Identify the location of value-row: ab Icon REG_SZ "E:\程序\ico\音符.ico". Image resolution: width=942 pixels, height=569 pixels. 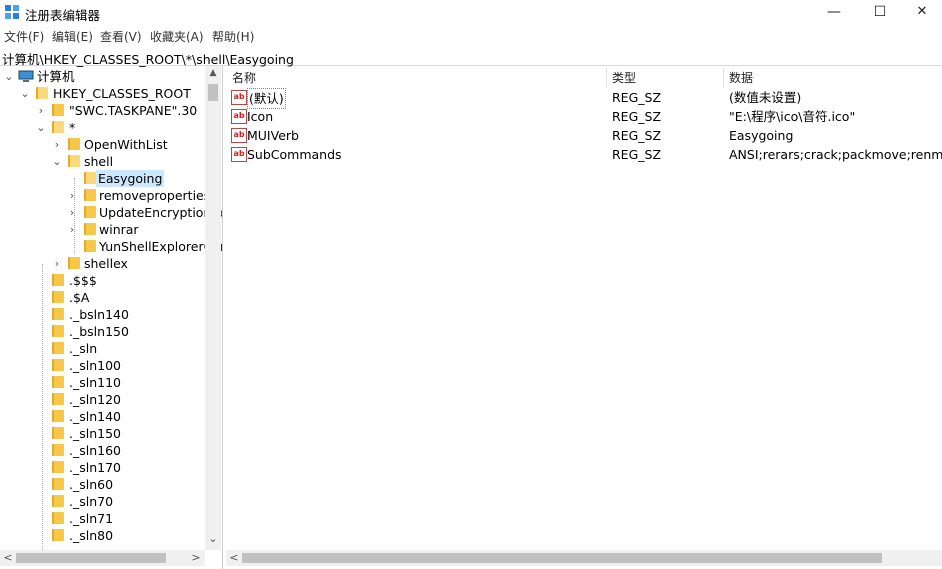
(584, 116).